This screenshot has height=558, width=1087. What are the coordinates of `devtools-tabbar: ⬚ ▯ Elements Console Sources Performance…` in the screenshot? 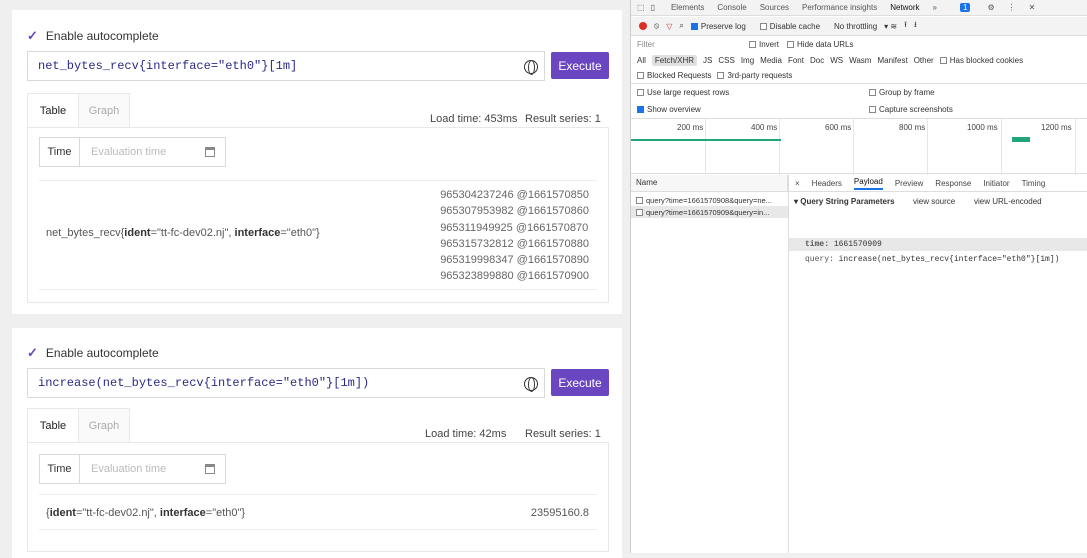 It's located at (859, 8).